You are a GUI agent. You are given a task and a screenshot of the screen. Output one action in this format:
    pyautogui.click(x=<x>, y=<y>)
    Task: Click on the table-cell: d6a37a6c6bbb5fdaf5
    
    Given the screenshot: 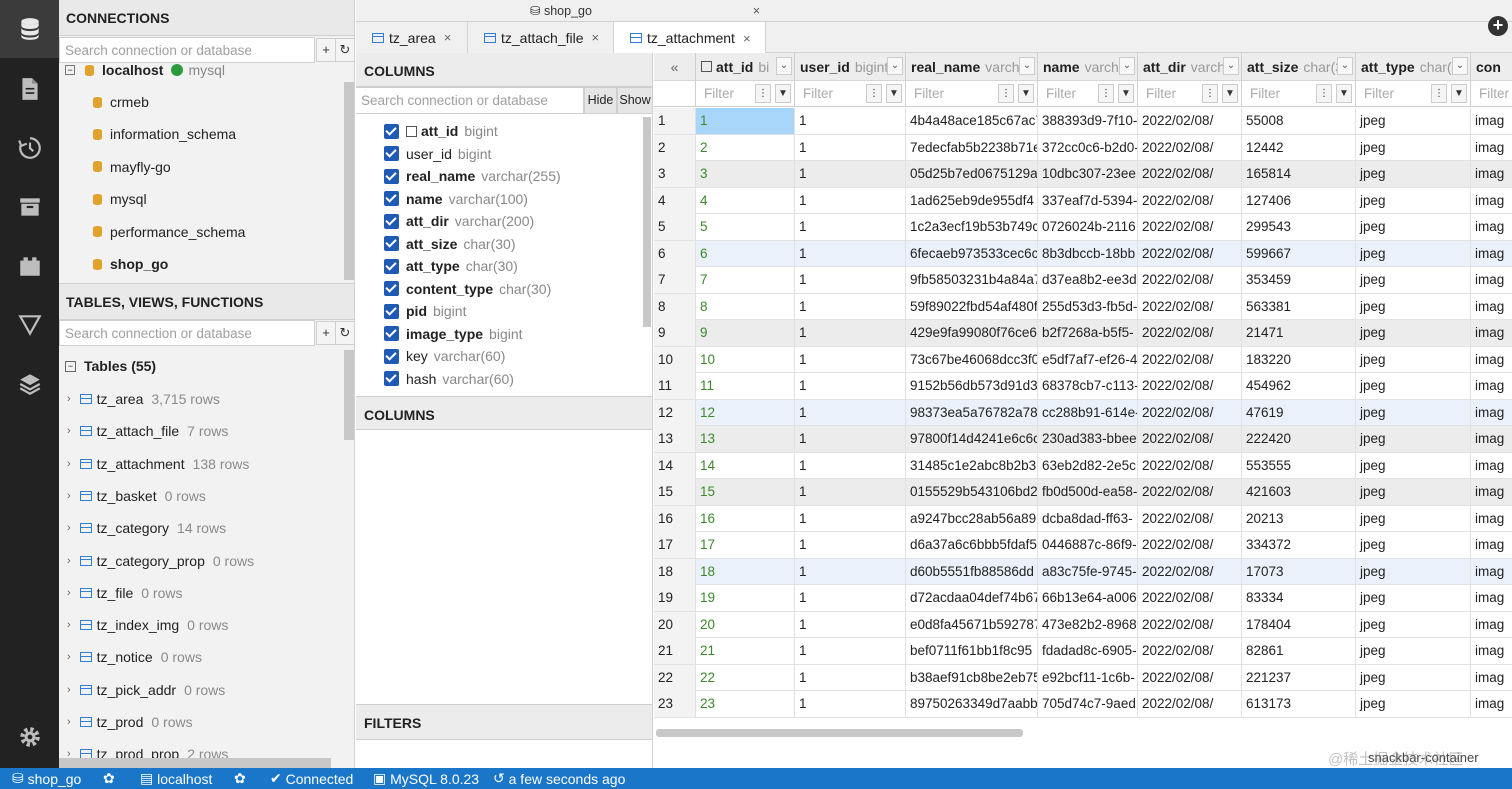 What is the action you would take?
    pyautogui.click(x=972, y=545)
    